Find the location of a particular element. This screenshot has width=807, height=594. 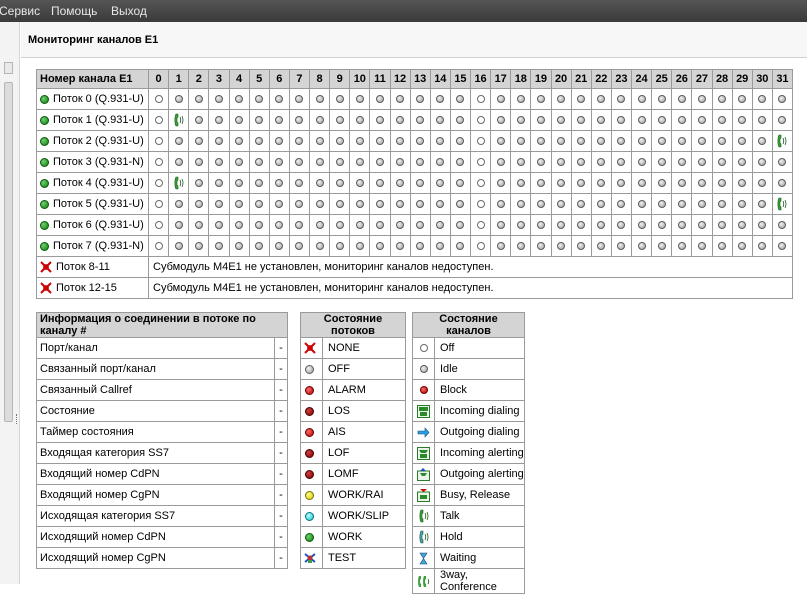

splitter-handle is located at coordinates (17, 419).